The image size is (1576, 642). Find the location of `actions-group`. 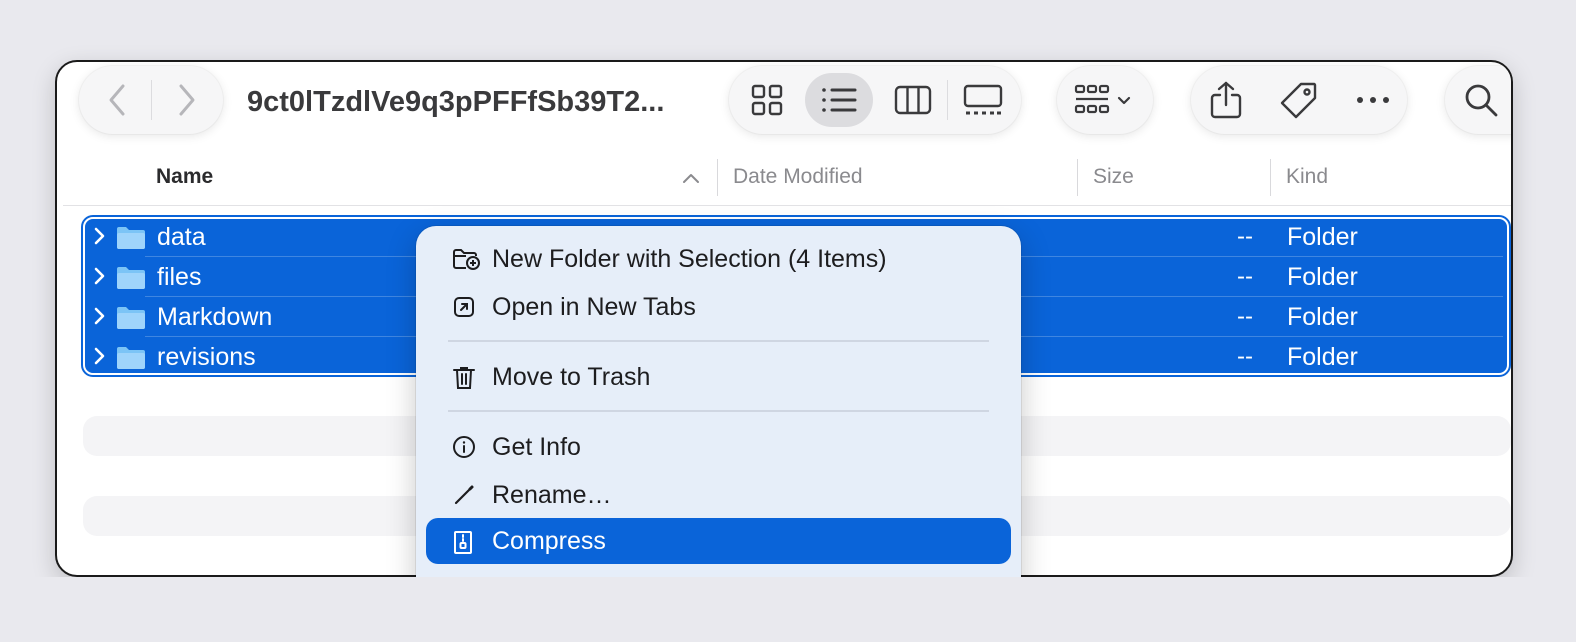

actions-group is located at coordinates (1299, 100).